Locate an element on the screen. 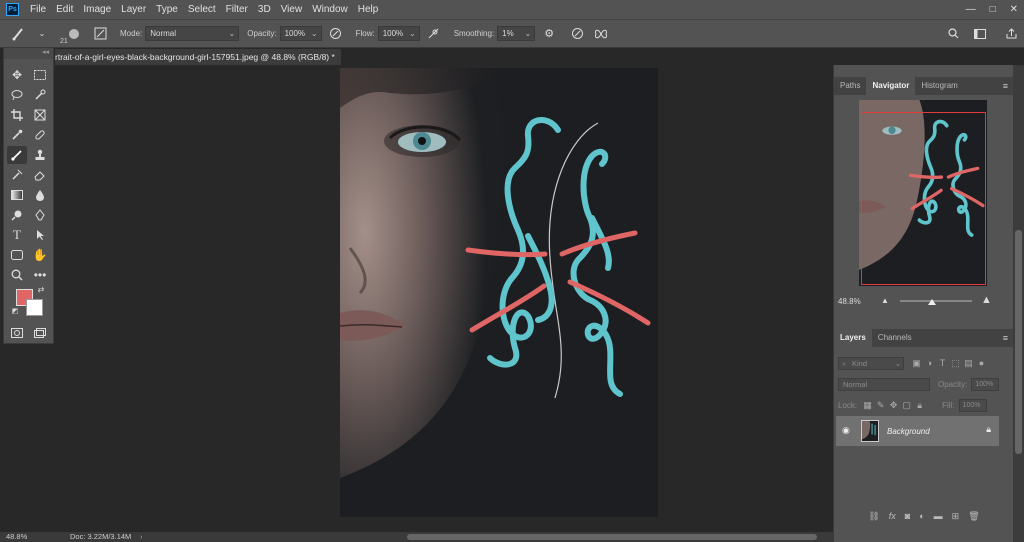 The image size is (1024, 542). menu-layer: Layer is located at coordinates (133, 9).